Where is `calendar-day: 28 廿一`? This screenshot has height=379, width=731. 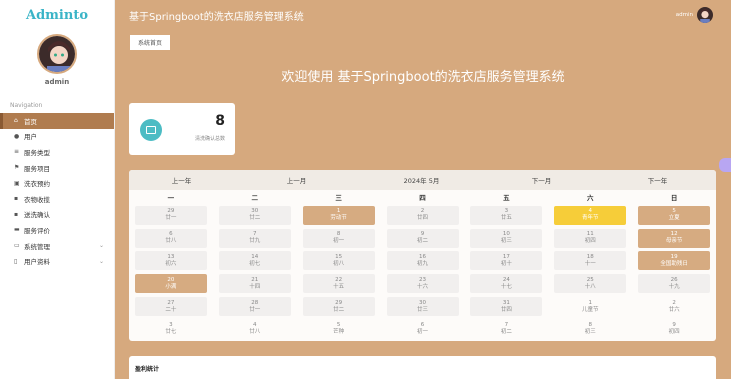
calendar-day: 28 廿一 is located at coordinates (255, 306).